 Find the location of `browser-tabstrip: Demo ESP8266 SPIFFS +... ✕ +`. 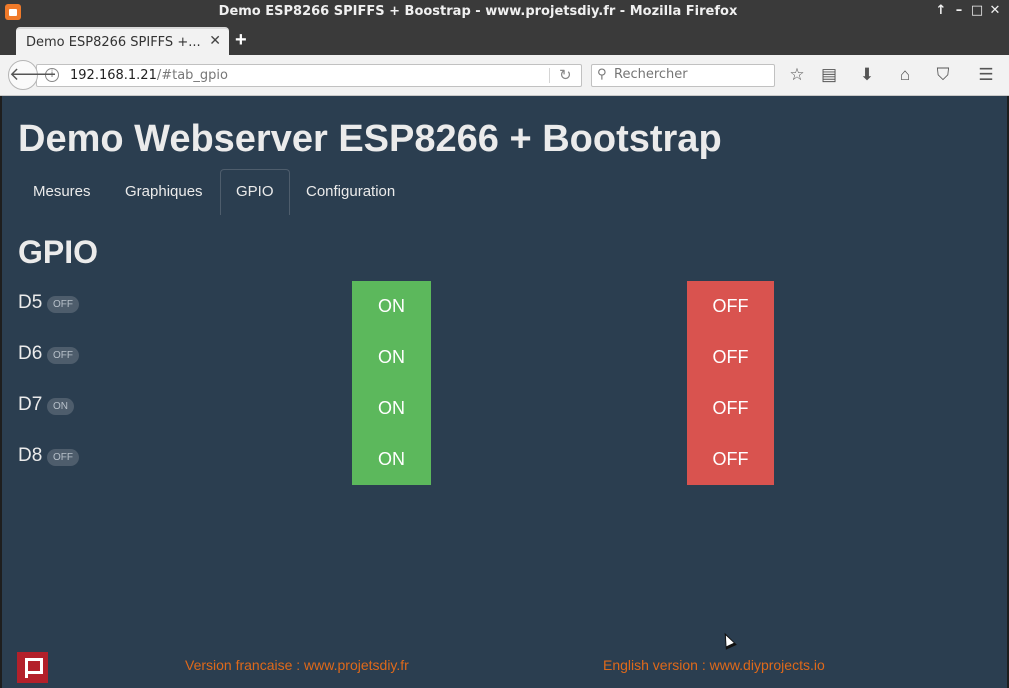

browser-tabstrip: Demo ESP8266 SPIFFS +... ✕ + is located at coordinates (504, 39).